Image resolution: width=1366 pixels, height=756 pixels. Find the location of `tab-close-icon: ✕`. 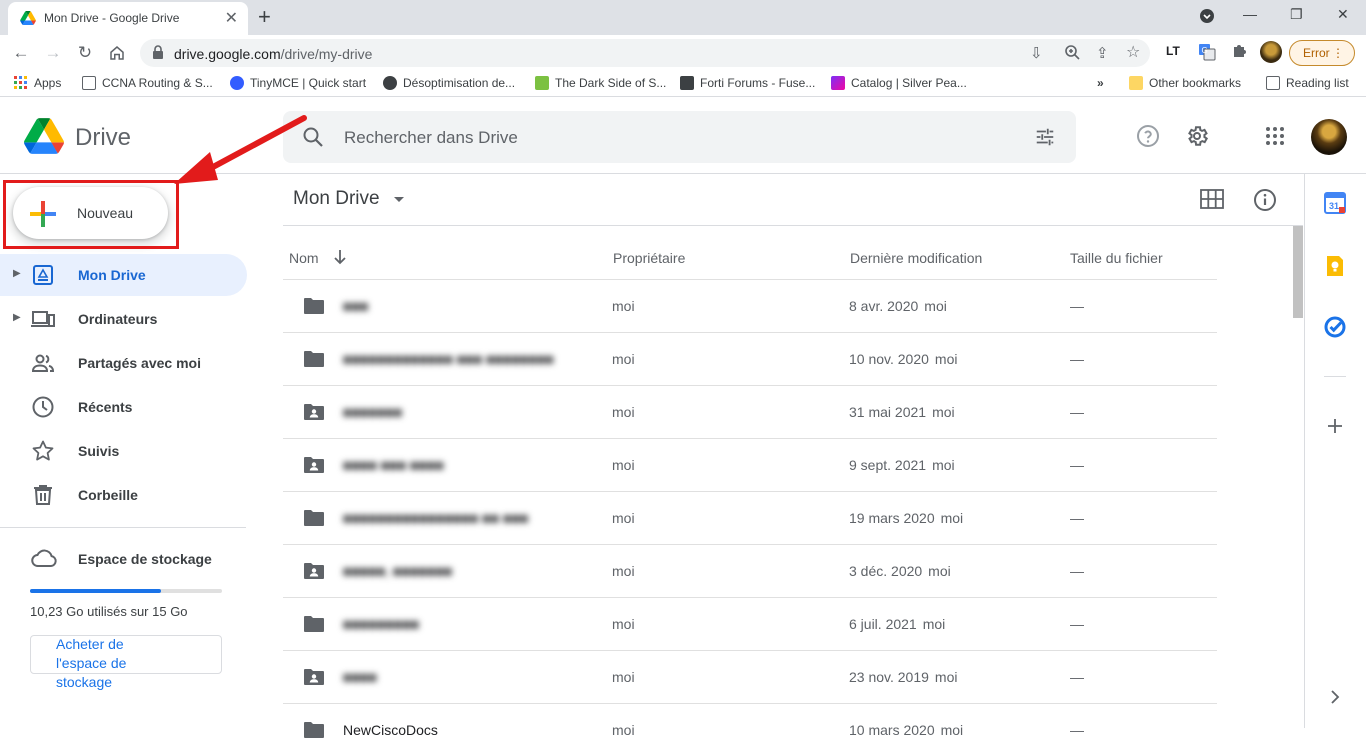

tab-close-icon: ✕ is located at coordinates (231, 18).